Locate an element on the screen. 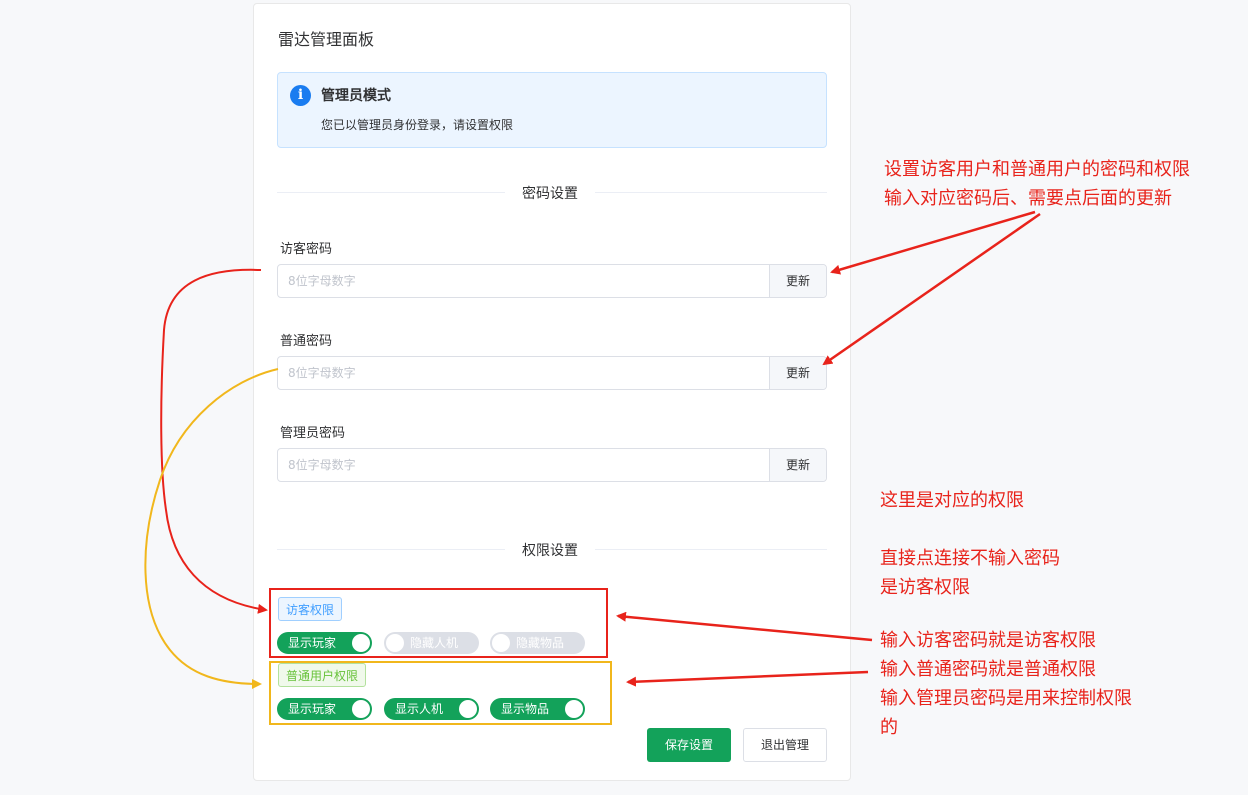 The width and height of the screenshot is (1248, 795). annotation-note-top: 设置访客用户和普通用户的密码和权限 输入对应密码后、需要点后面的更新 is located at coordinates (1037, 184).